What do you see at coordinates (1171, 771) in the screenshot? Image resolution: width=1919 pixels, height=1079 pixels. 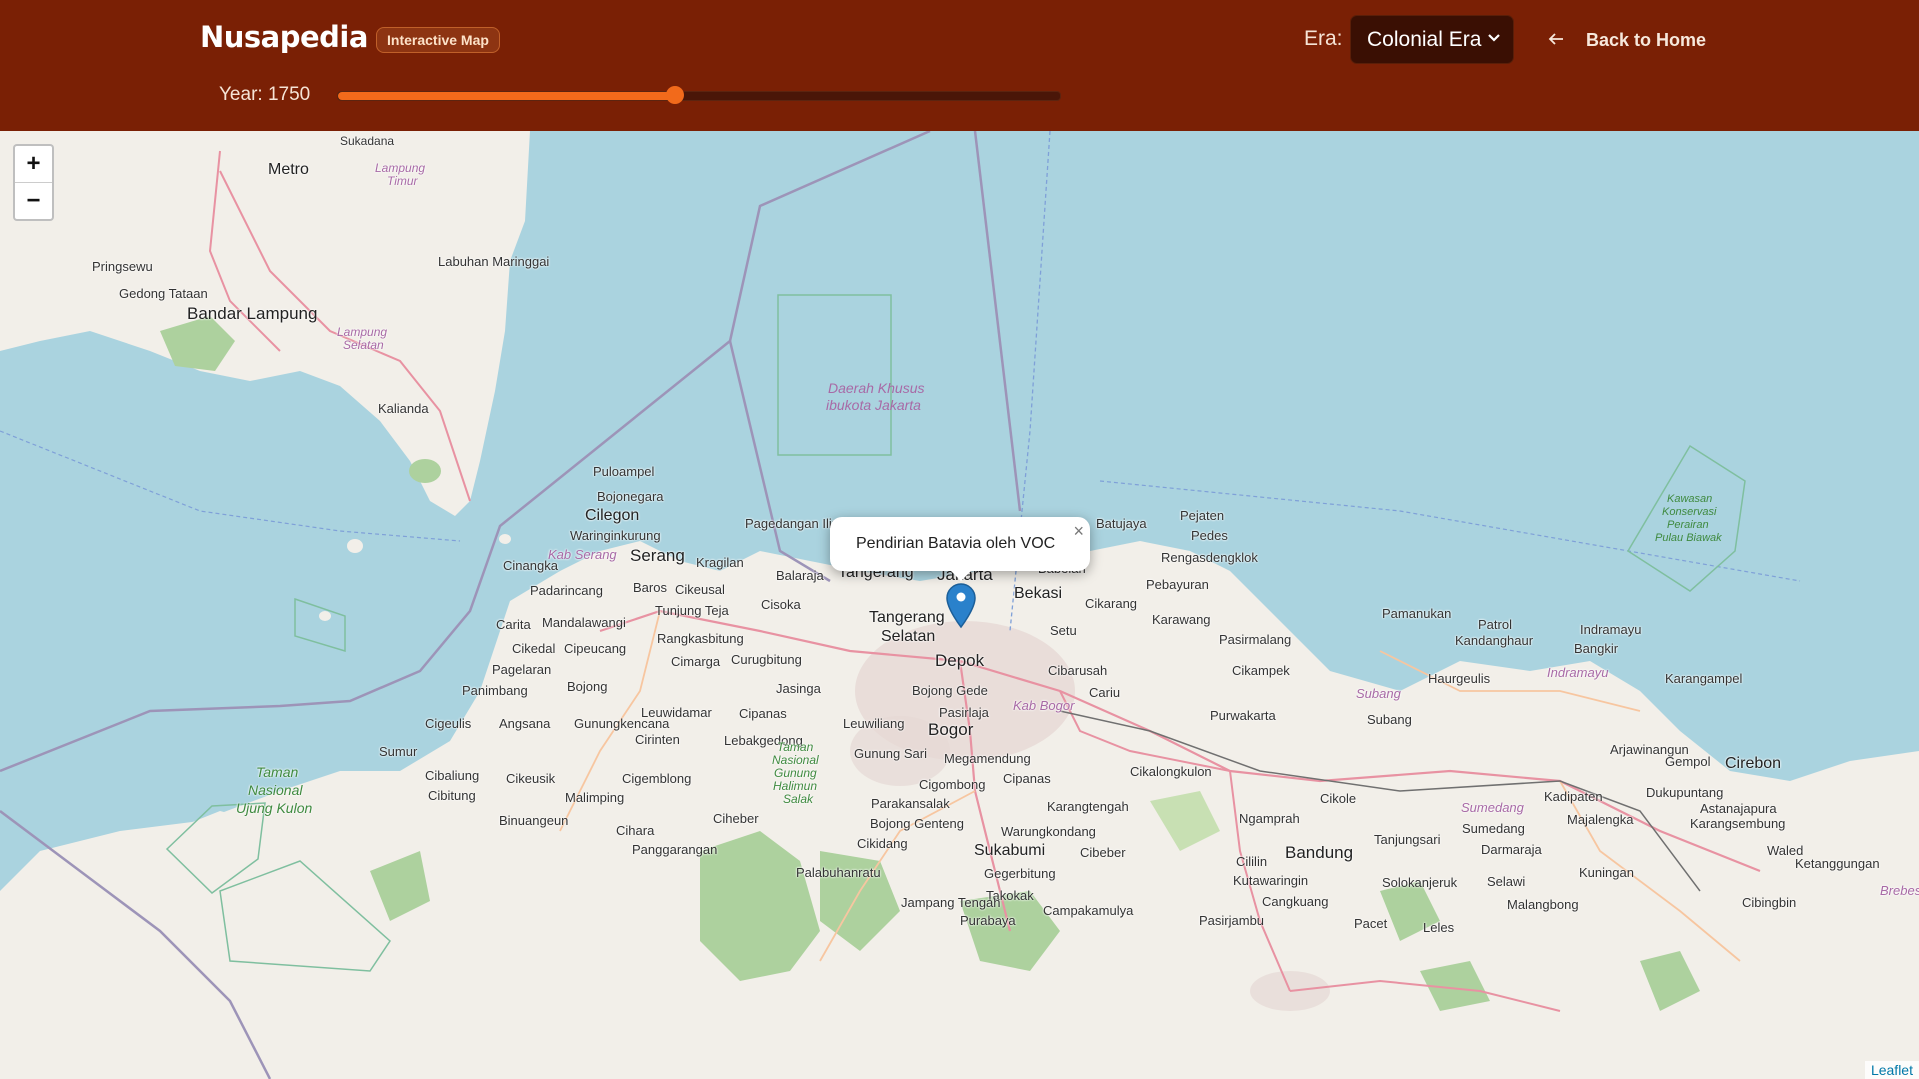 I see `place-label-cikalongkulon: Cikalongkulon` at bounding box center [1171, 771].